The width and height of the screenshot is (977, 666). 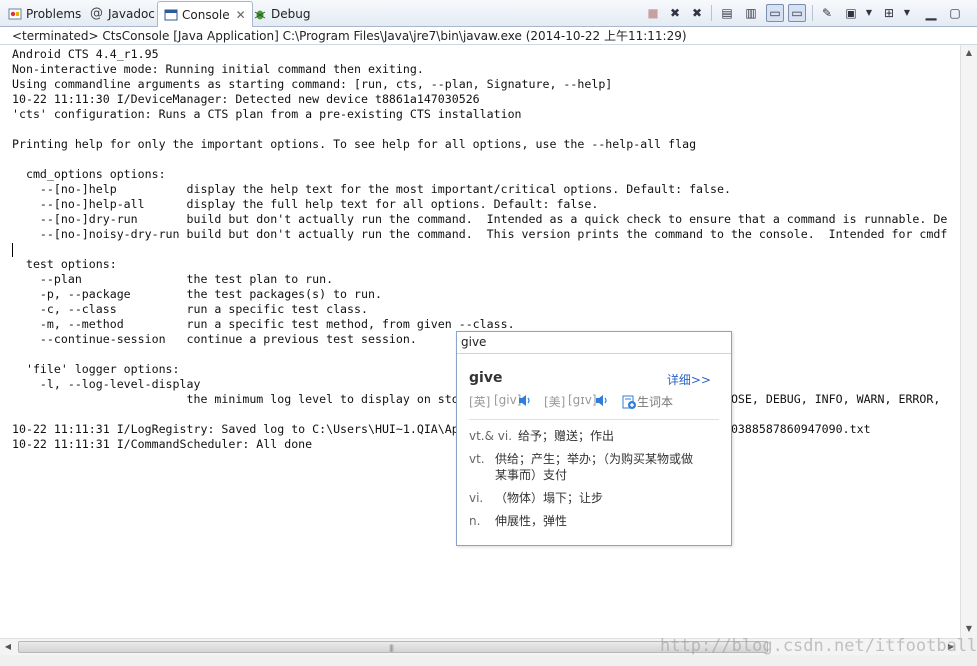 What do you see at coordinates (486, 378) in the screenshot?
I see `dictionary-headword: give` at bounding box center [486, 378].